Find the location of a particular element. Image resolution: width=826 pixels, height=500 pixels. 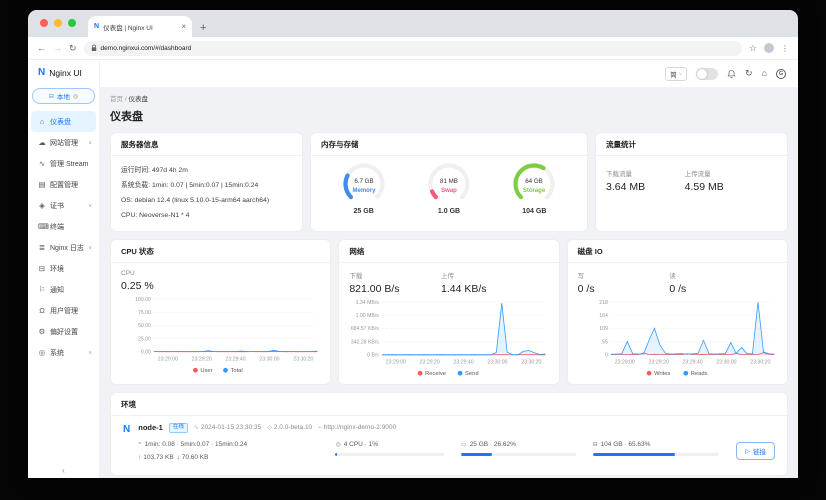

svg-text: 0.00 is located at coordinates (146, 353).